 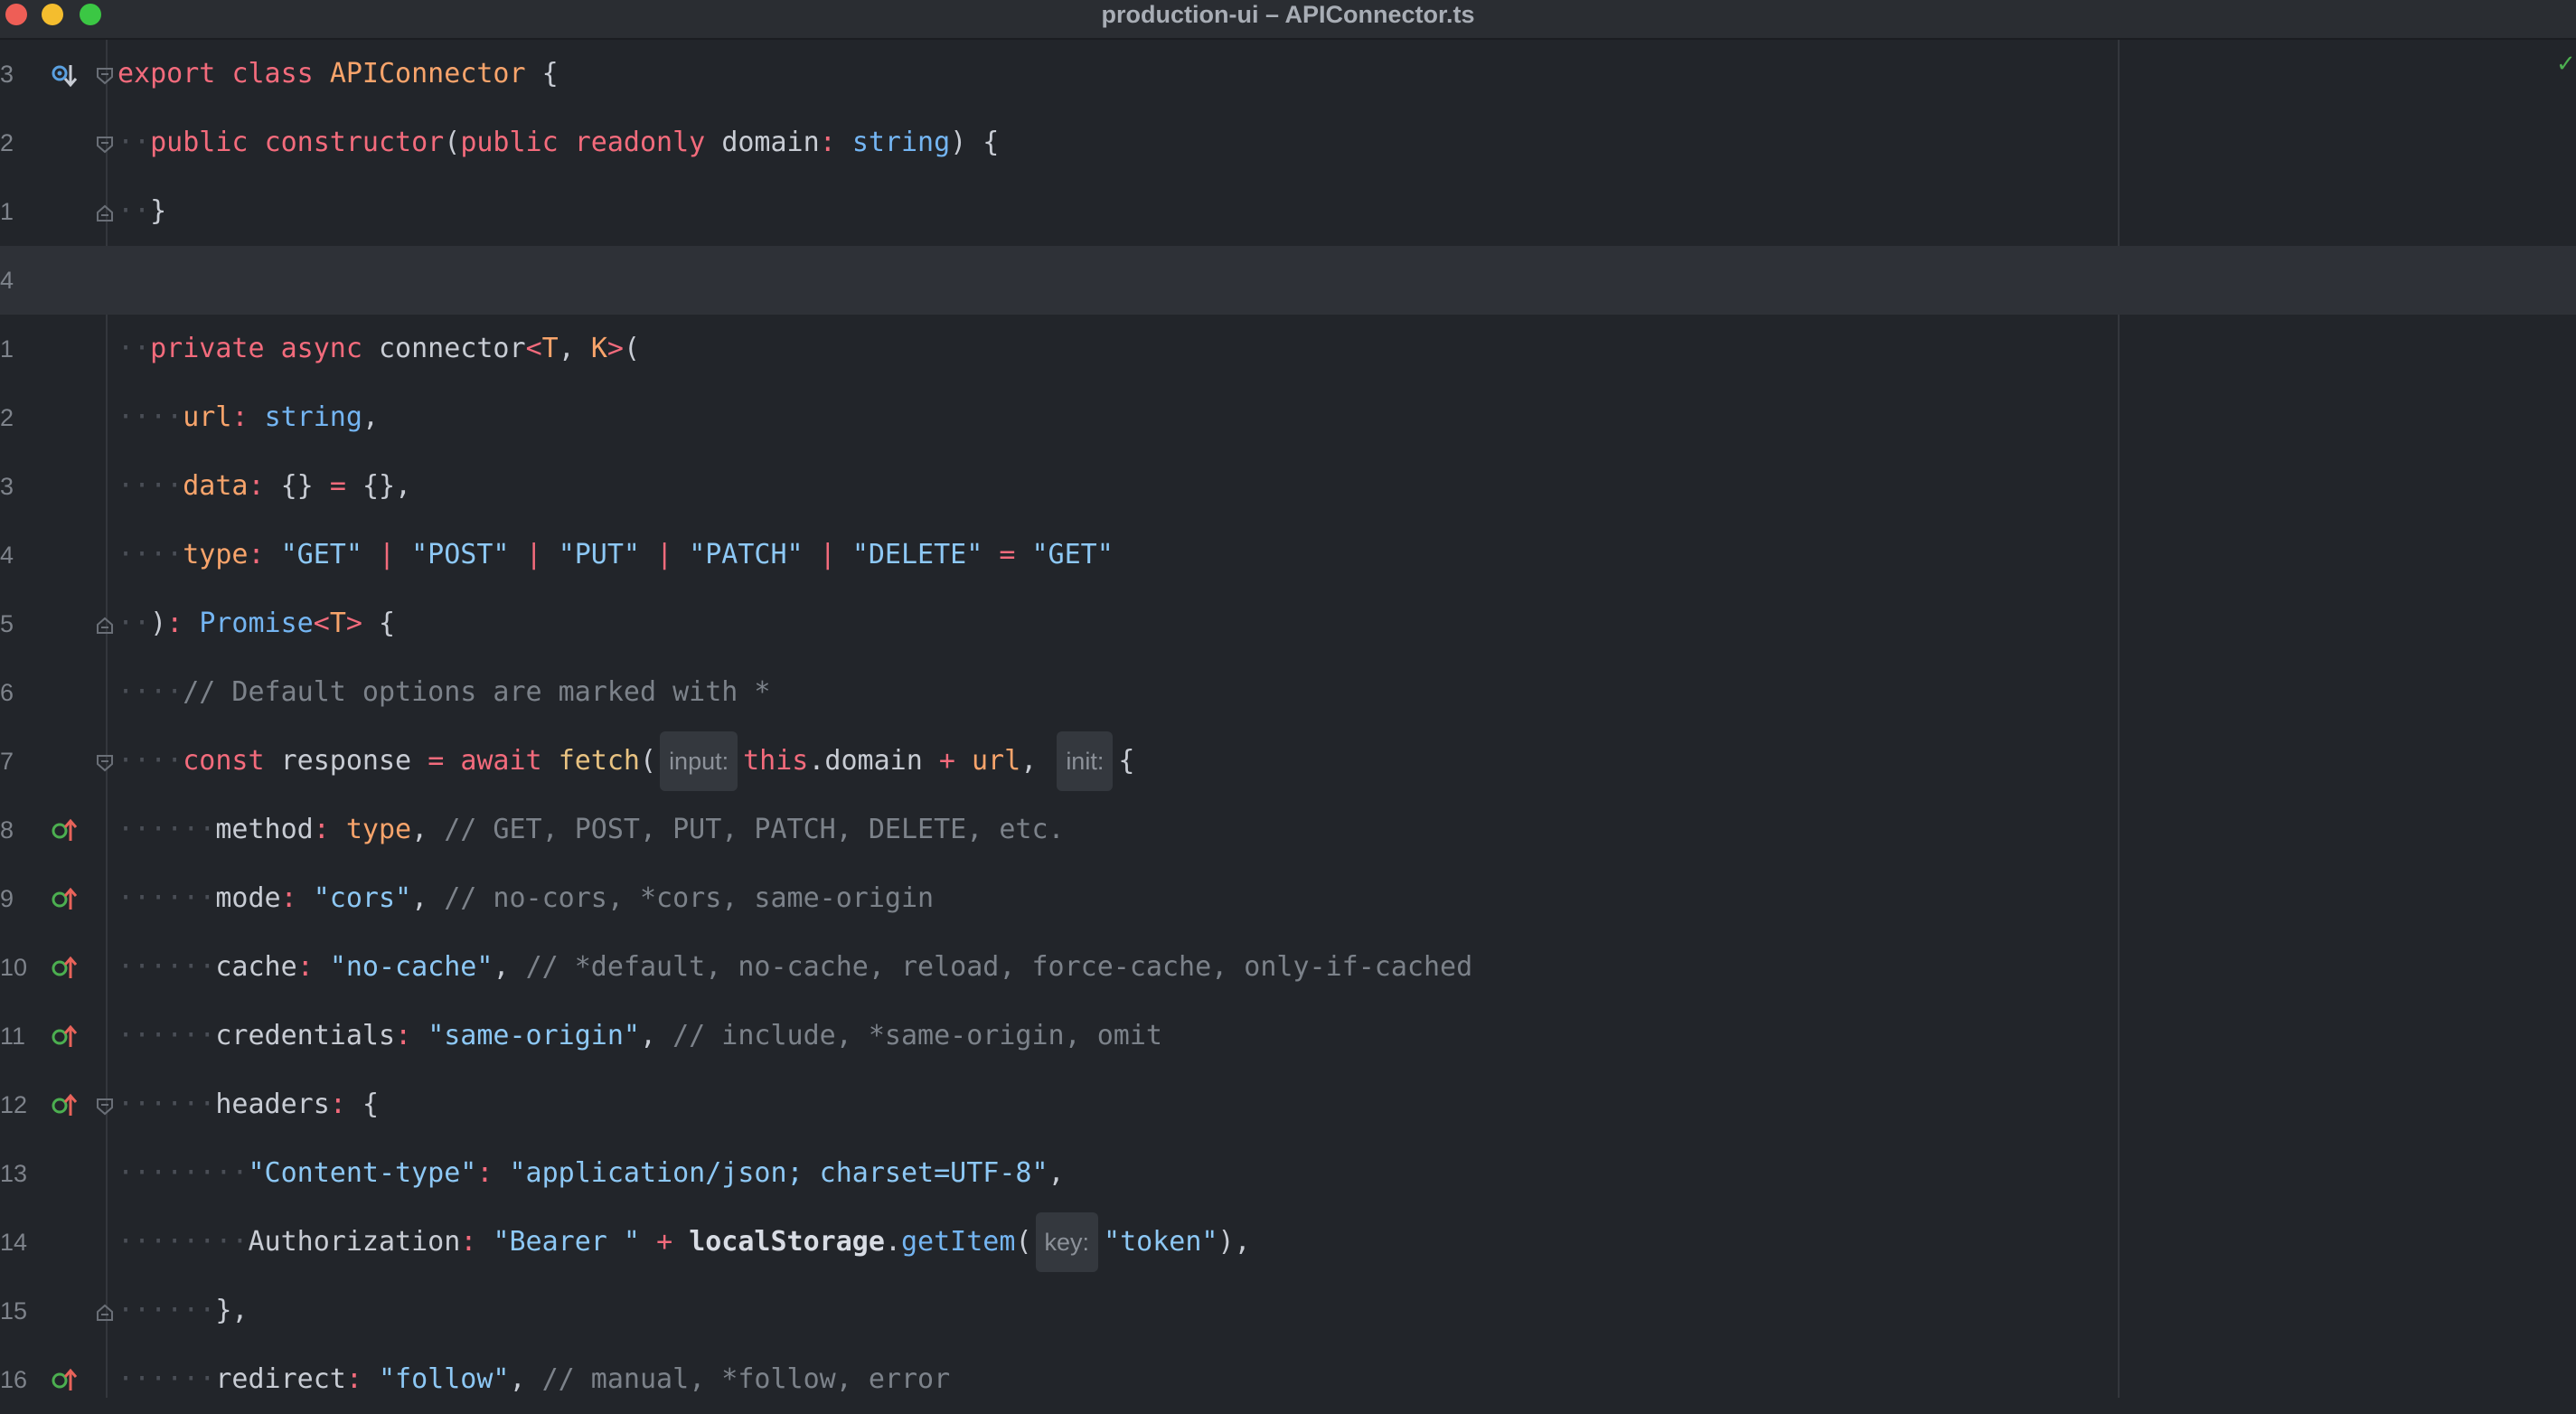 What do you see at coordinates (183, 1311) in the screenshot?
I see `code-content: ······},` at bounding box center [183, 1311].